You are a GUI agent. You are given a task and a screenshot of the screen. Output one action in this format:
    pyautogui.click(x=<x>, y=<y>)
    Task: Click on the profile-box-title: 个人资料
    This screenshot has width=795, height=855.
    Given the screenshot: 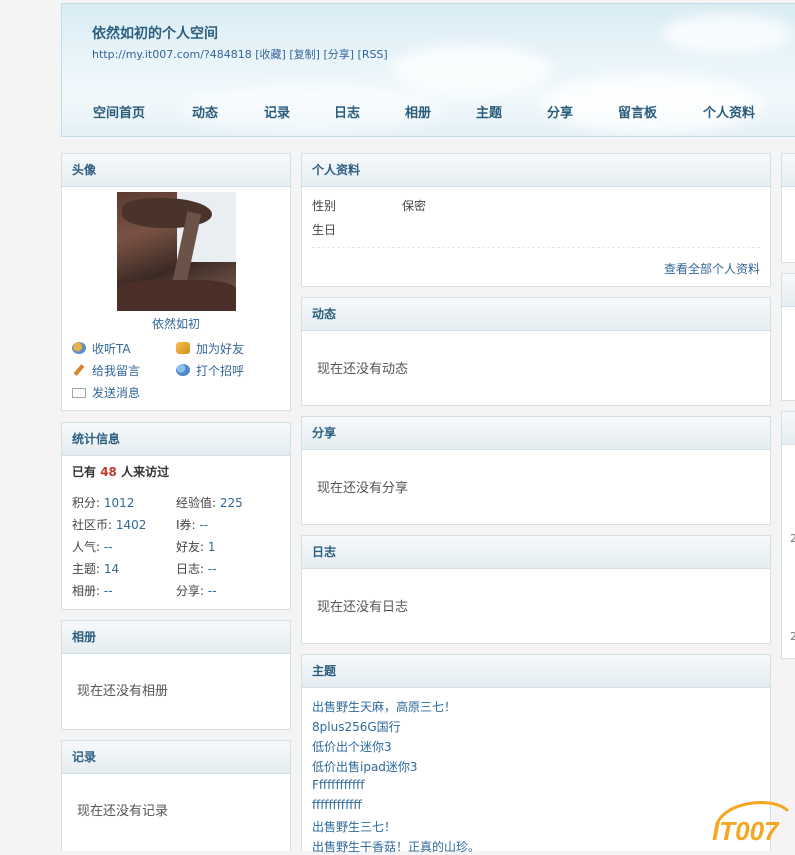 What is the action you would take?
    pyautogui.click(x=536, y=170)
    